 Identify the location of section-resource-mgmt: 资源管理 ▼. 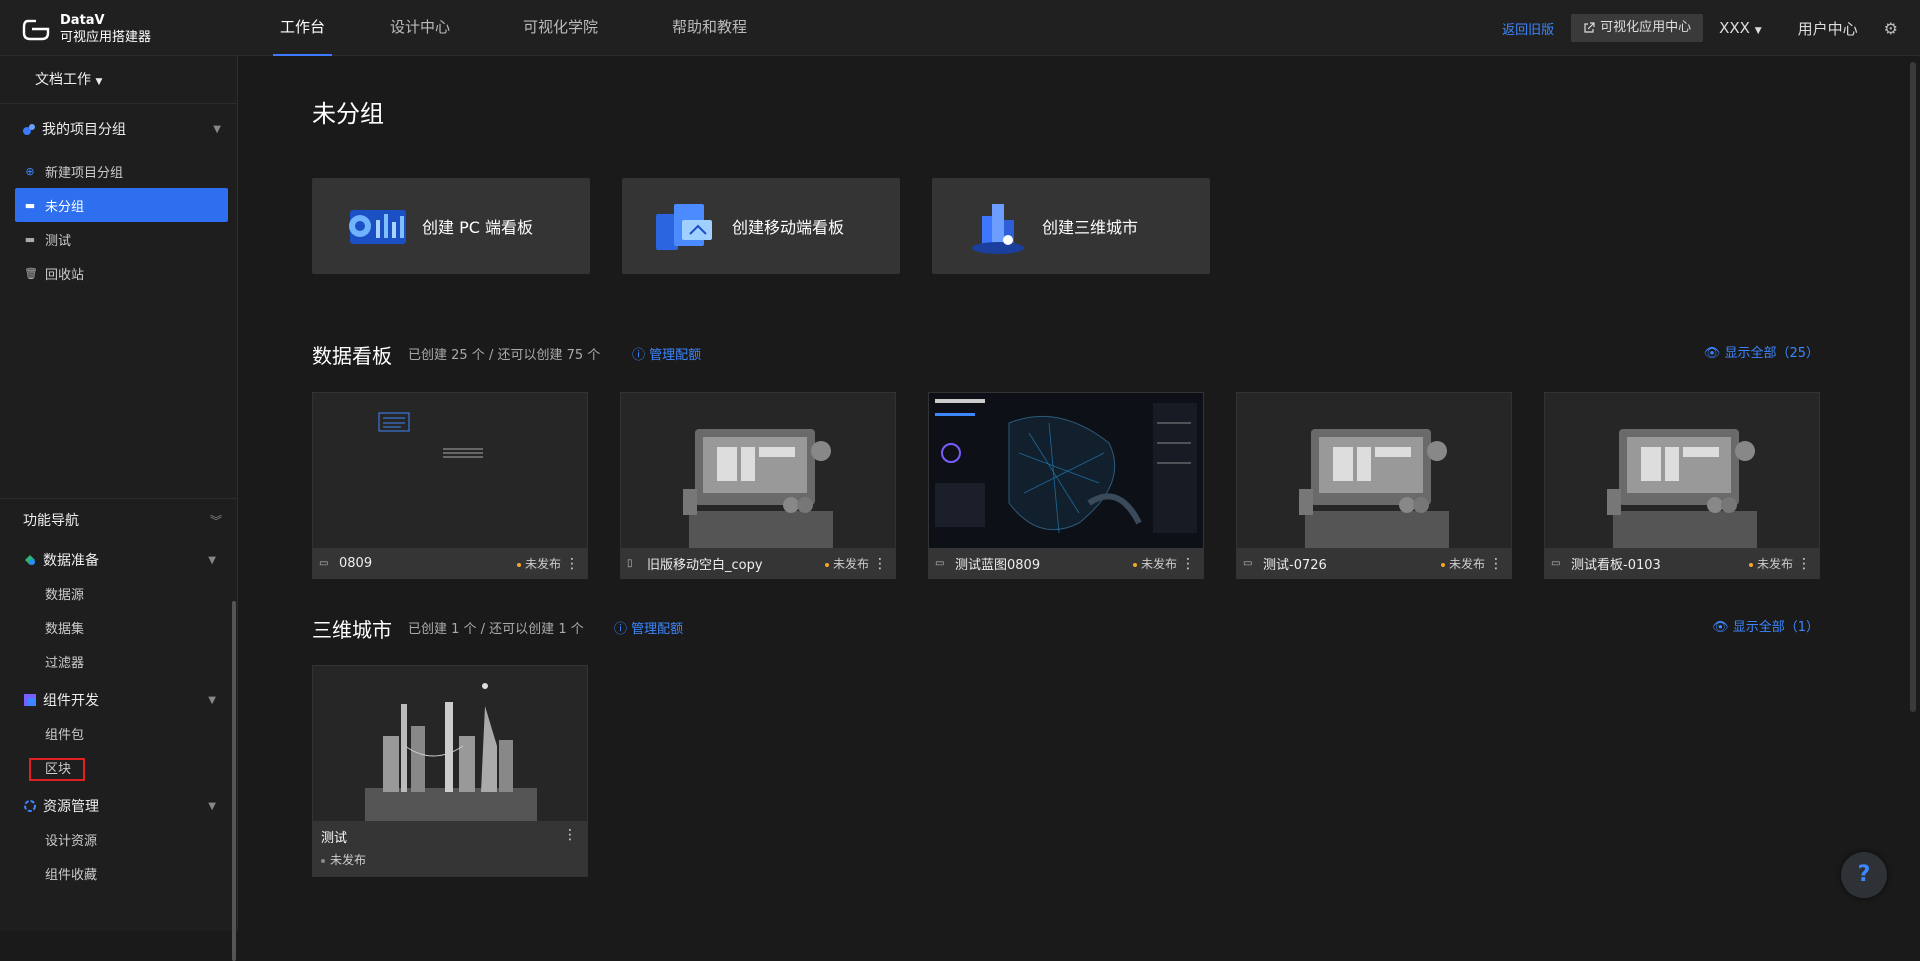
(119, 806).